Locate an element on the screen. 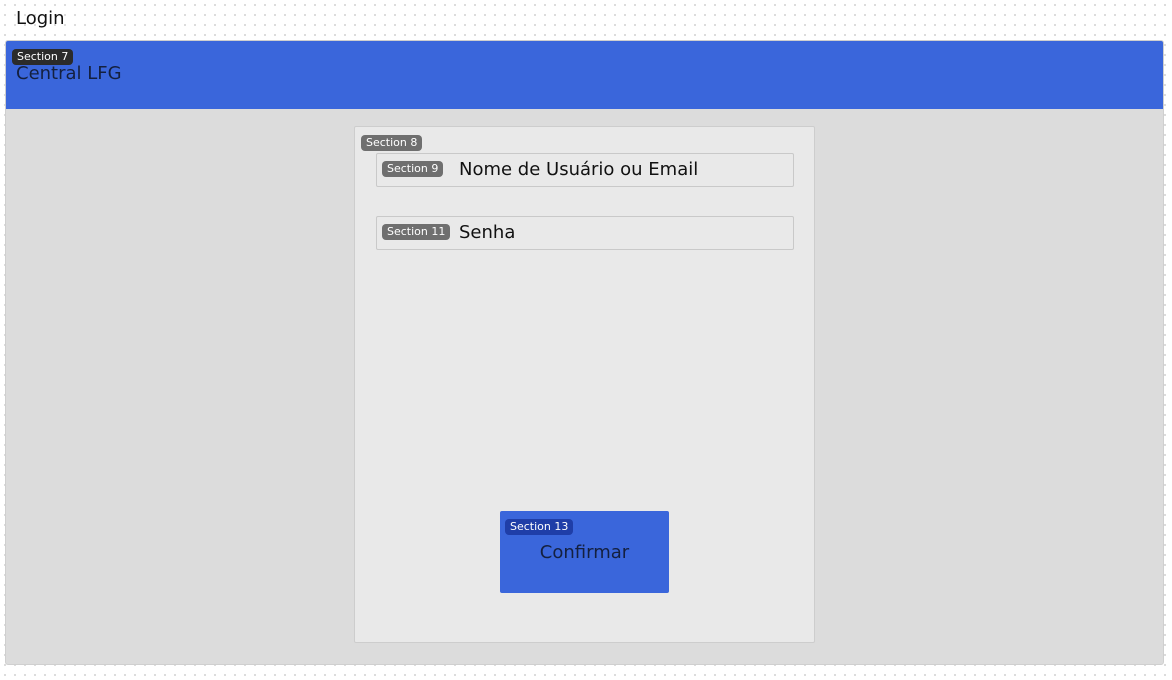 This screenshot has height=680, width=1172. username-field: Section 9 Nome de Usuário ou Email is located at coordinates (585, 170).